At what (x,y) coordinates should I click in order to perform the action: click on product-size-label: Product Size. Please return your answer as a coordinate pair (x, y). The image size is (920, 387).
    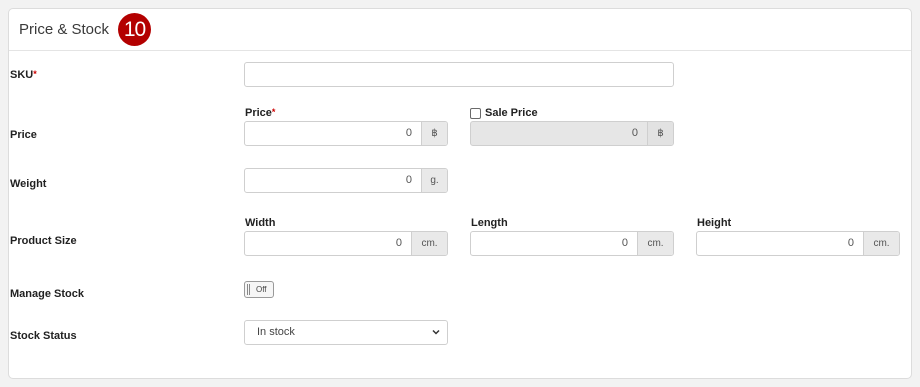
    Looking at the image, I should click on (43, 241).